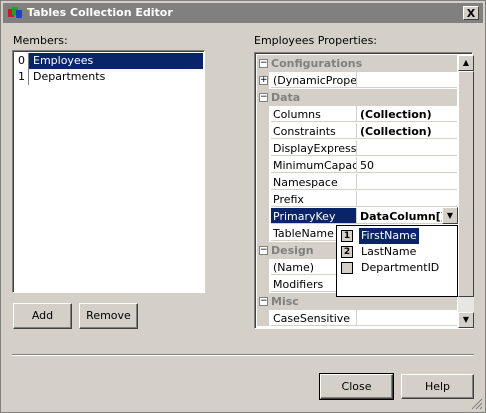 Image resolution: width=486 pixels, height=413 pixels. Describe the element at coordinates (286, 97) in the screenshot. I see `category-label: Data` at that location.